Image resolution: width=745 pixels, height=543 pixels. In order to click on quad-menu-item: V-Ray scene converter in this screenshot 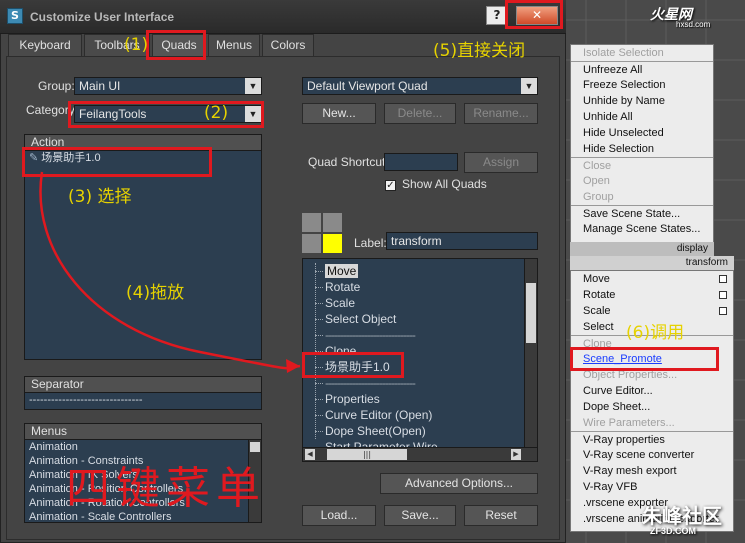, I will do `click(652, 455)`.